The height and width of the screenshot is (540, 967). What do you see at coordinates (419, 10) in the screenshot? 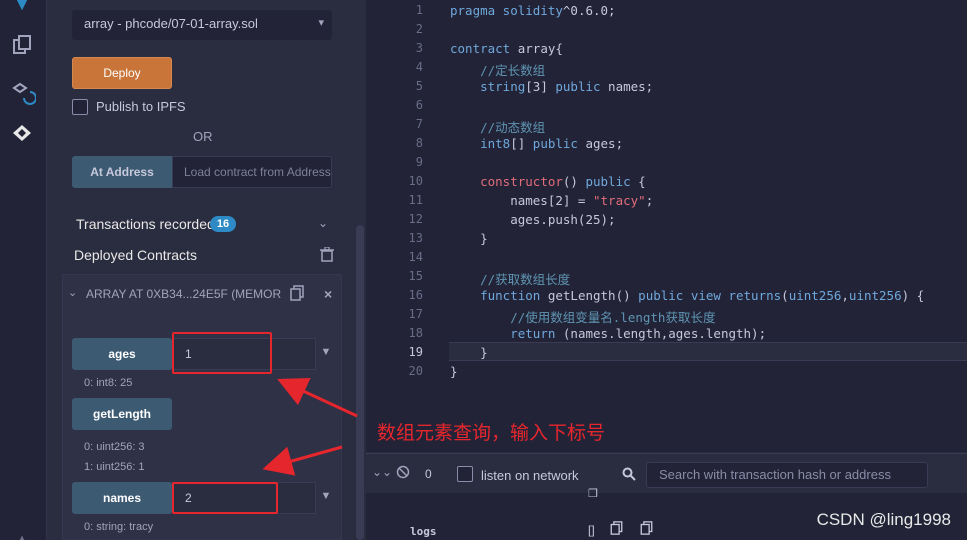
I see `line-number: 1` at bounding box center [419, 10].